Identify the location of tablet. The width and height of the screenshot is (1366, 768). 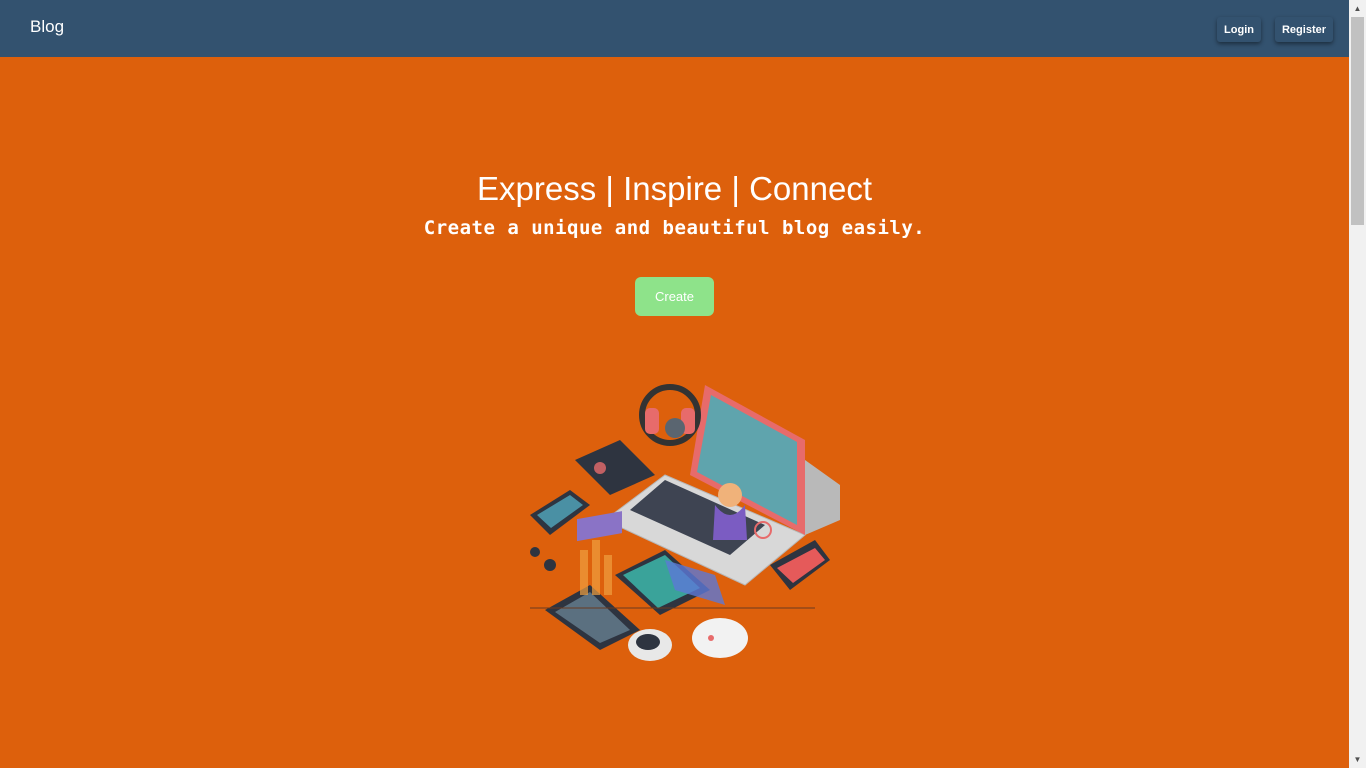
(615, 467).